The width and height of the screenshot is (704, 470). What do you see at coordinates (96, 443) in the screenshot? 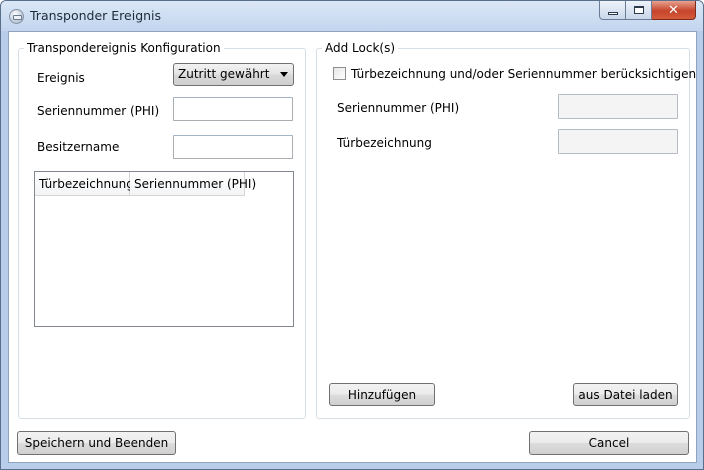
I see `save-and-exit-button: Speichern und Beenden` at bounding box center [96, 443].